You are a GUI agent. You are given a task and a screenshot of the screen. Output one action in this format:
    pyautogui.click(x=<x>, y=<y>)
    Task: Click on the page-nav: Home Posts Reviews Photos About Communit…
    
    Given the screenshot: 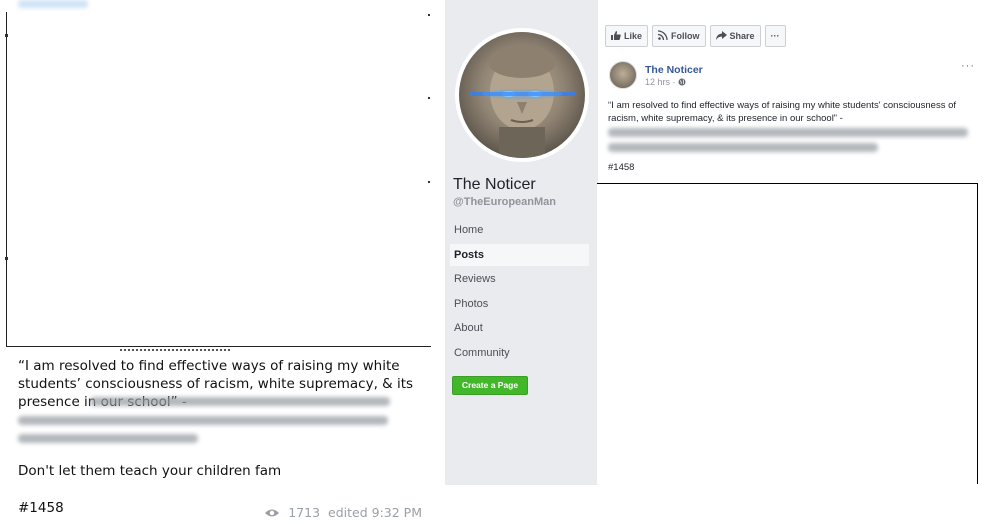 What is the action you would take?
    pyautogui.click(x=519, y=292)
    